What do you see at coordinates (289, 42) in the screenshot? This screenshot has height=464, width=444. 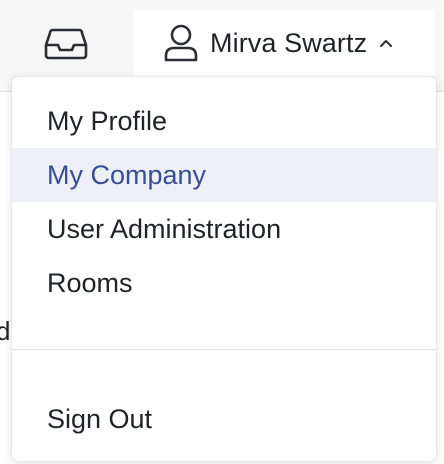 I see `user-name: Mirva Swartz` at bounding box center [289, 42].